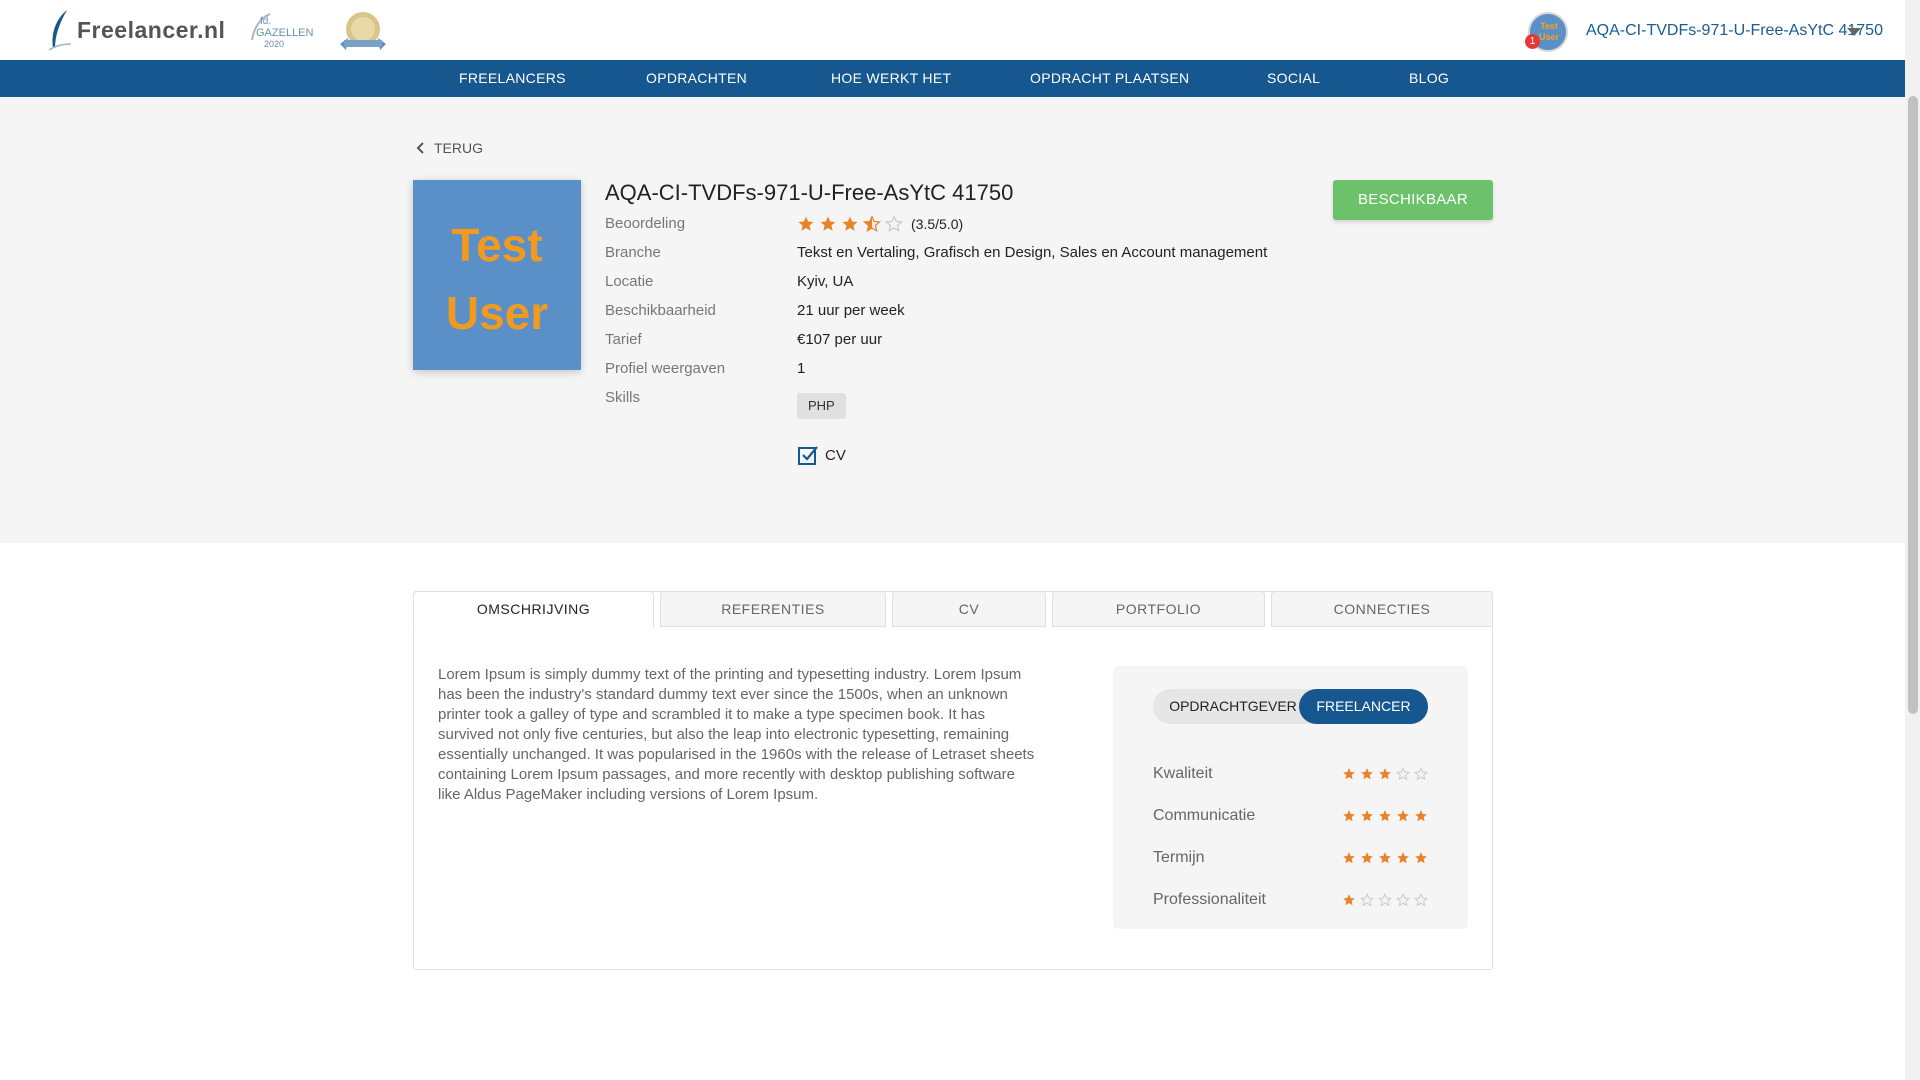 Image resolution: width=1920 pixels, height=1080 pixels. Describe the element at coordinates (151, 29) in the screenshot. I see `logo-text: Freelancer.nl` at that location.